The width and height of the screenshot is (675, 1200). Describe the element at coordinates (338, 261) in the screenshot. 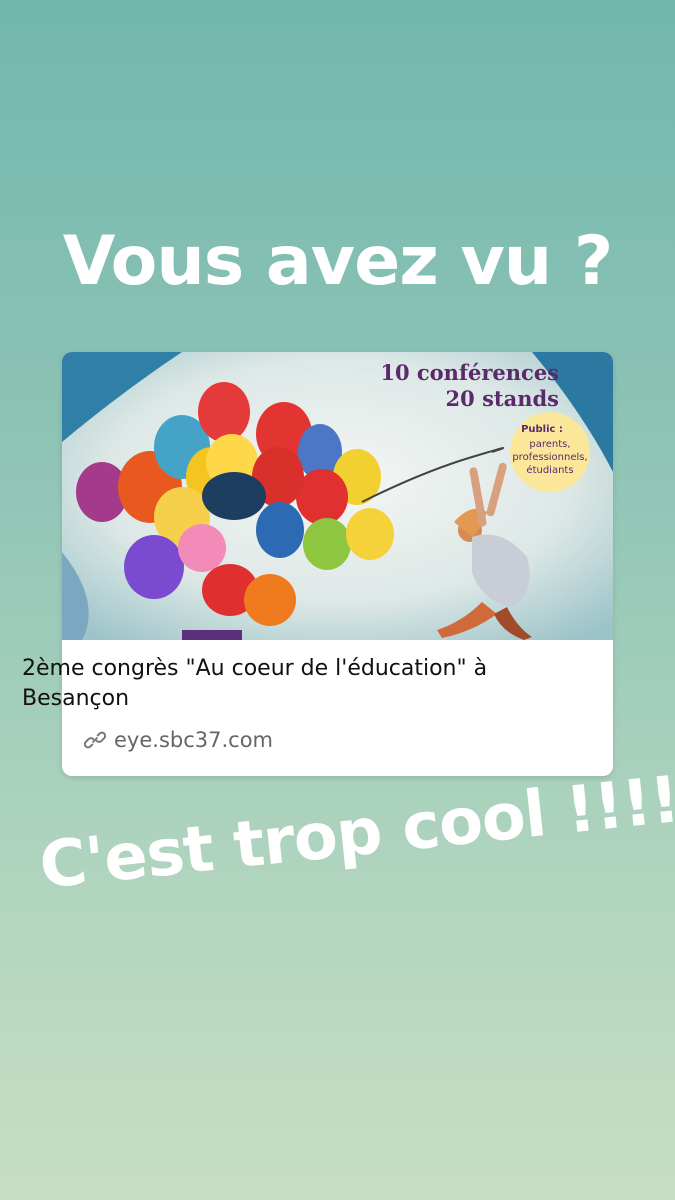

I see `story-headline: Vous avez vu ?` at that location.